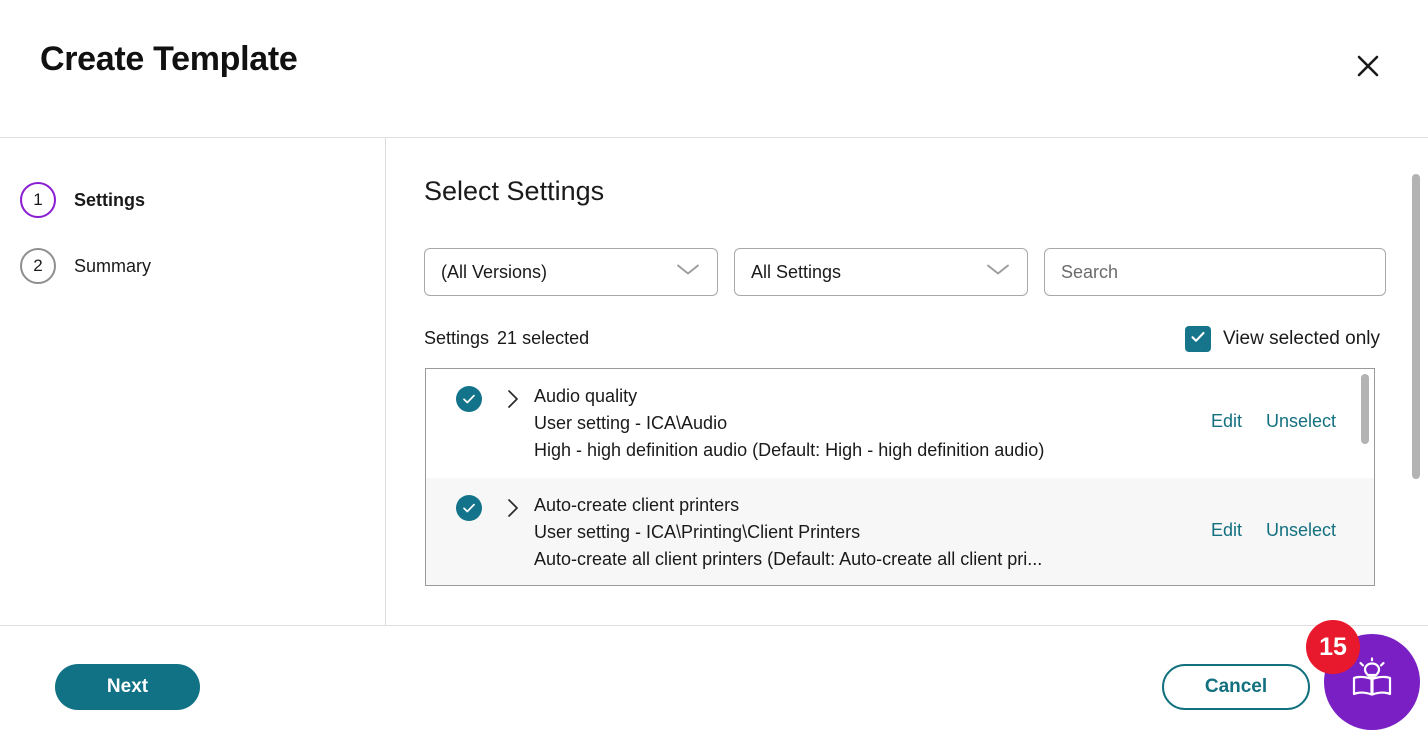  Describe the element at coordinates (127, 687) in the screenshot. I see `next-button: Next` at that location.